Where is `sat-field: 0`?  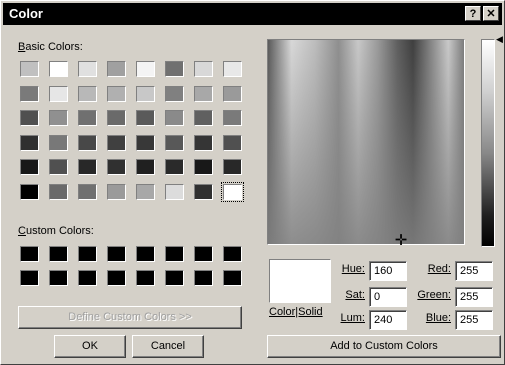
sat-field: 0 is located at coordinates (388, 297).